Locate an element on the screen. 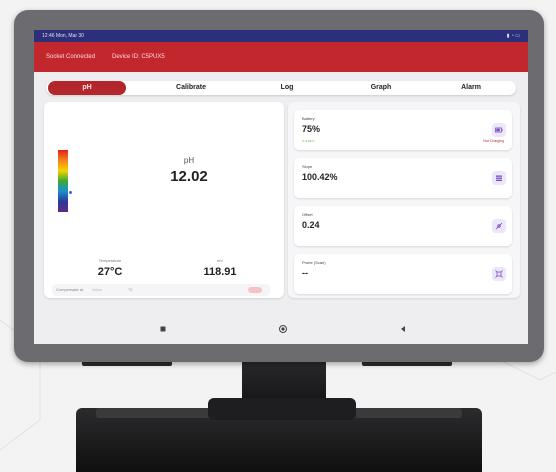  battery-title: Battery is located at coordinates (308, 118).